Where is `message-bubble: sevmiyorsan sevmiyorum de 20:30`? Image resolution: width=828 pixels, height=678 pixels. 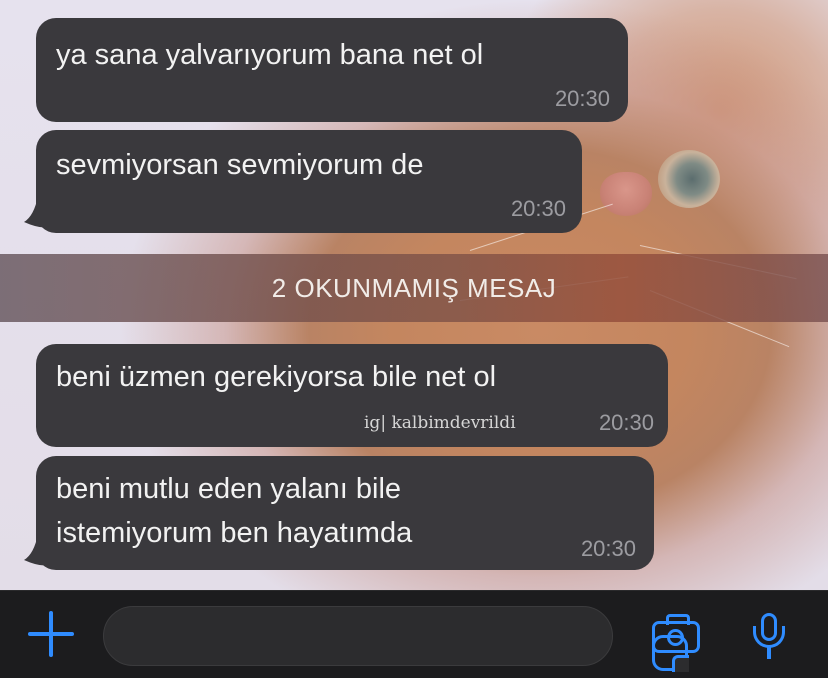 message-bubble: sevmiyorsan sevmiyorum de 20:30 is located at coordinates (309, 181).